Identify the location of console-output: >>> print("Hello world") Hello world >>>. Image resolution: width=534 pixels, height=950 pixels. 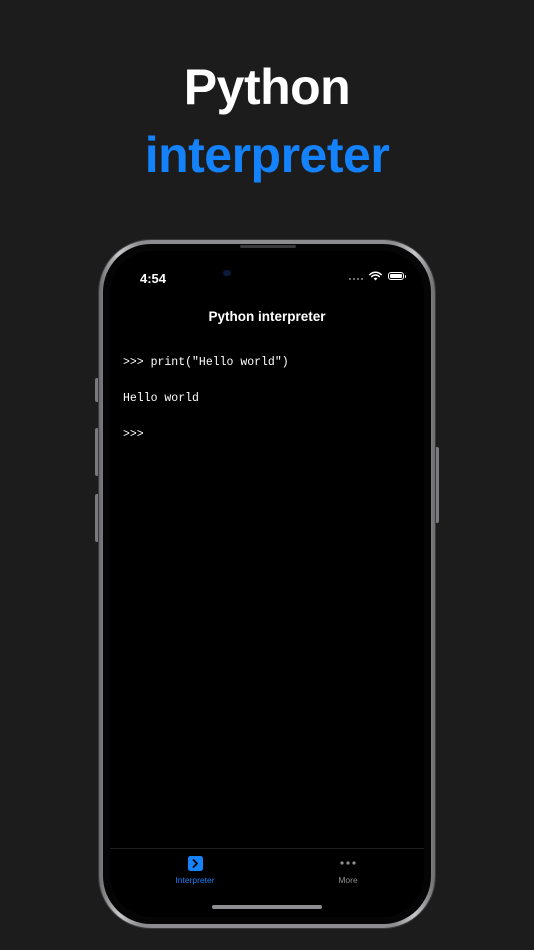
(267, 399).